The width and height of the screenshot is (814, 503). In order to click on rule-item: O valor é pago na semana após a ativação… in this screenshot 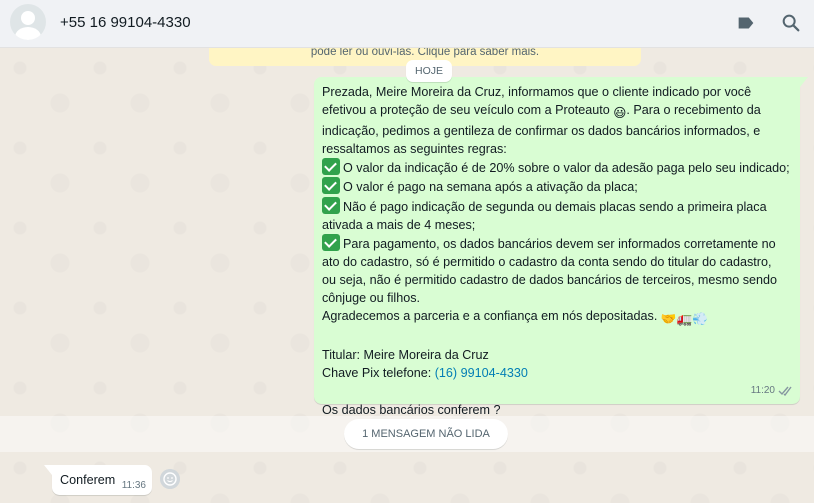, I will do `click(556, 186)`.